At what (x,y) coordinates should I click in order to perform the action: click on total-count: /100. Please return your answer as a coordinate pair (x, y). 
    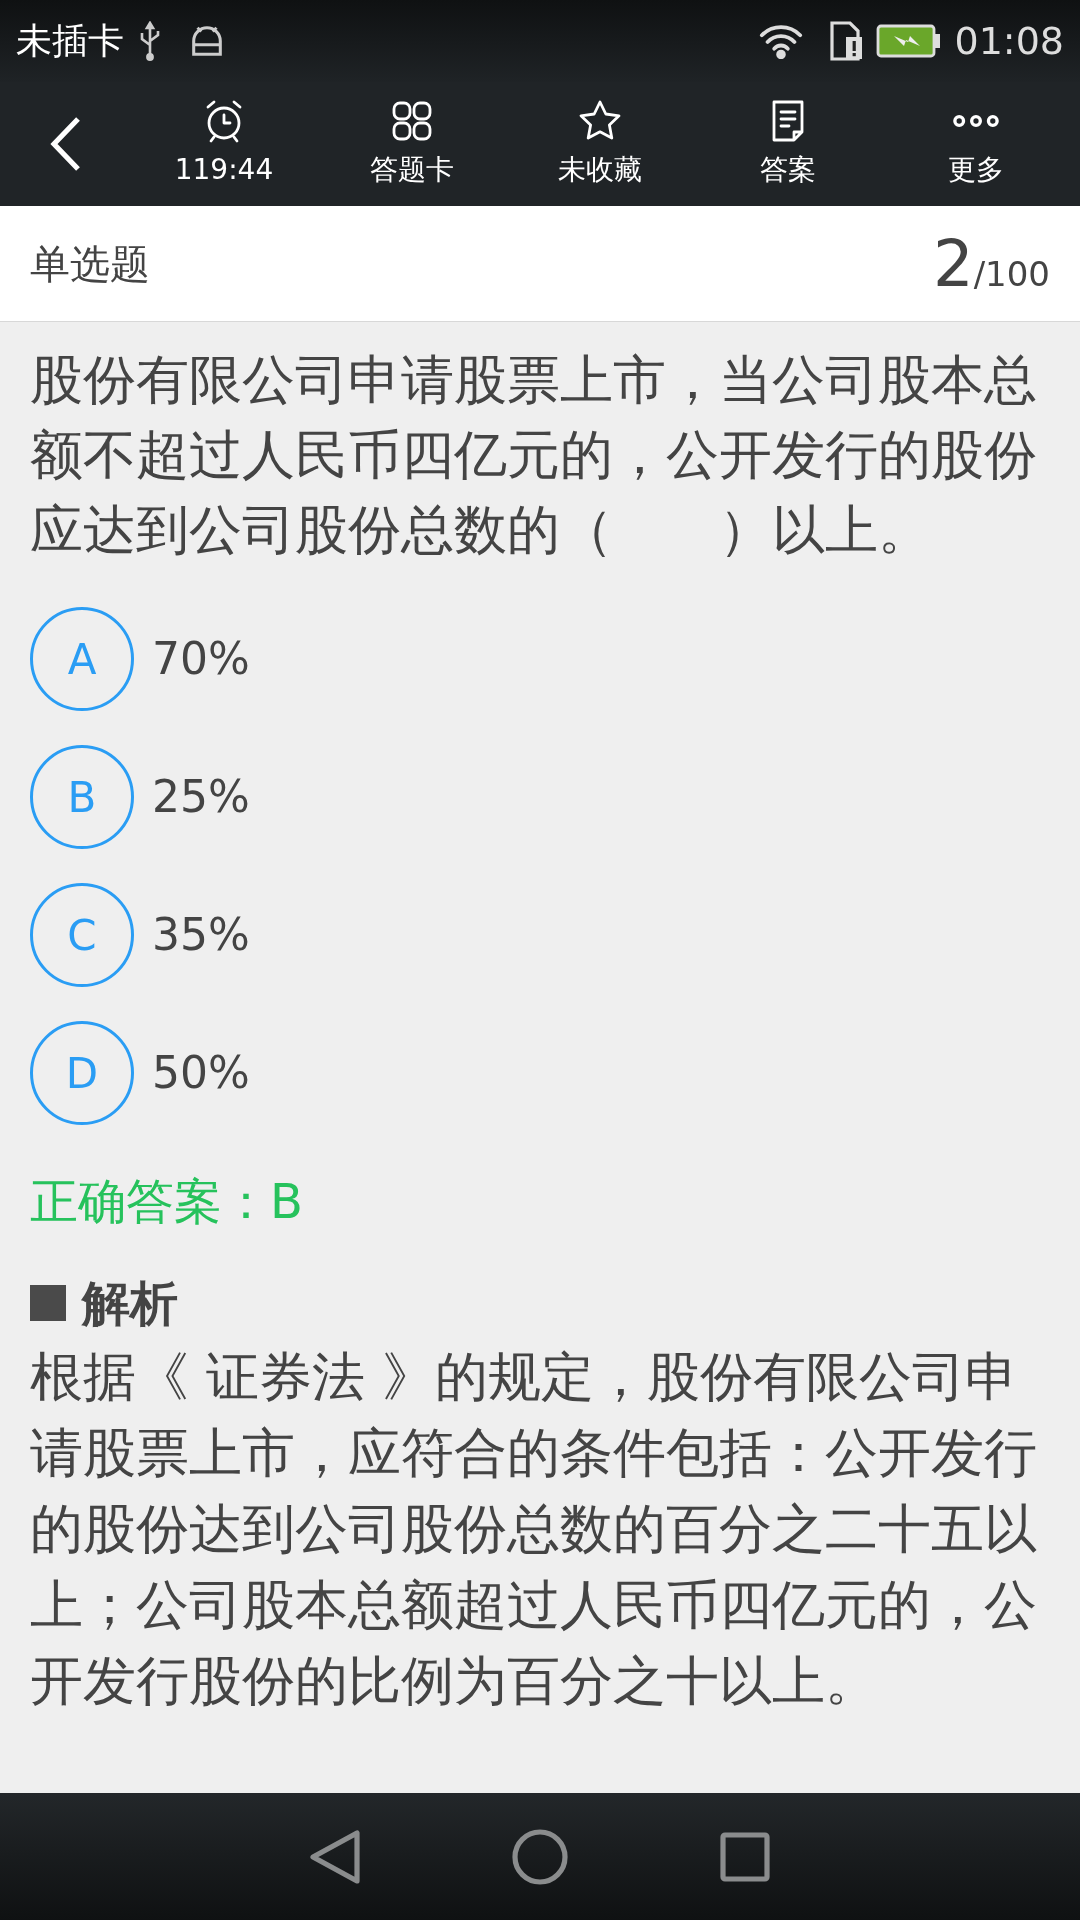
    Looking at the image, I should click on (1011, 274).